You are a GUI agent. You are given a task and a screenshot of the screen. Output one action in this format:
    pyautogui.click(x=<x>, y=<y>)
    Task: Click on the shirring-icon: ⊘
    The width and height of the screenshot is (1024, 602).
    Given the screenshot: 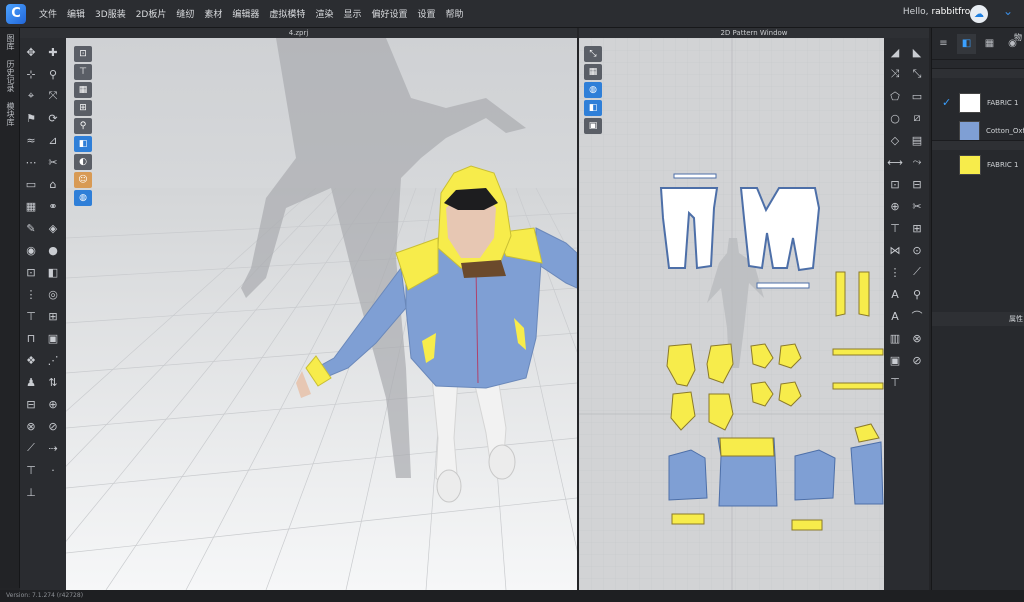 What is the action you would take?
    pyautogui.click(x=917, y=360)
    